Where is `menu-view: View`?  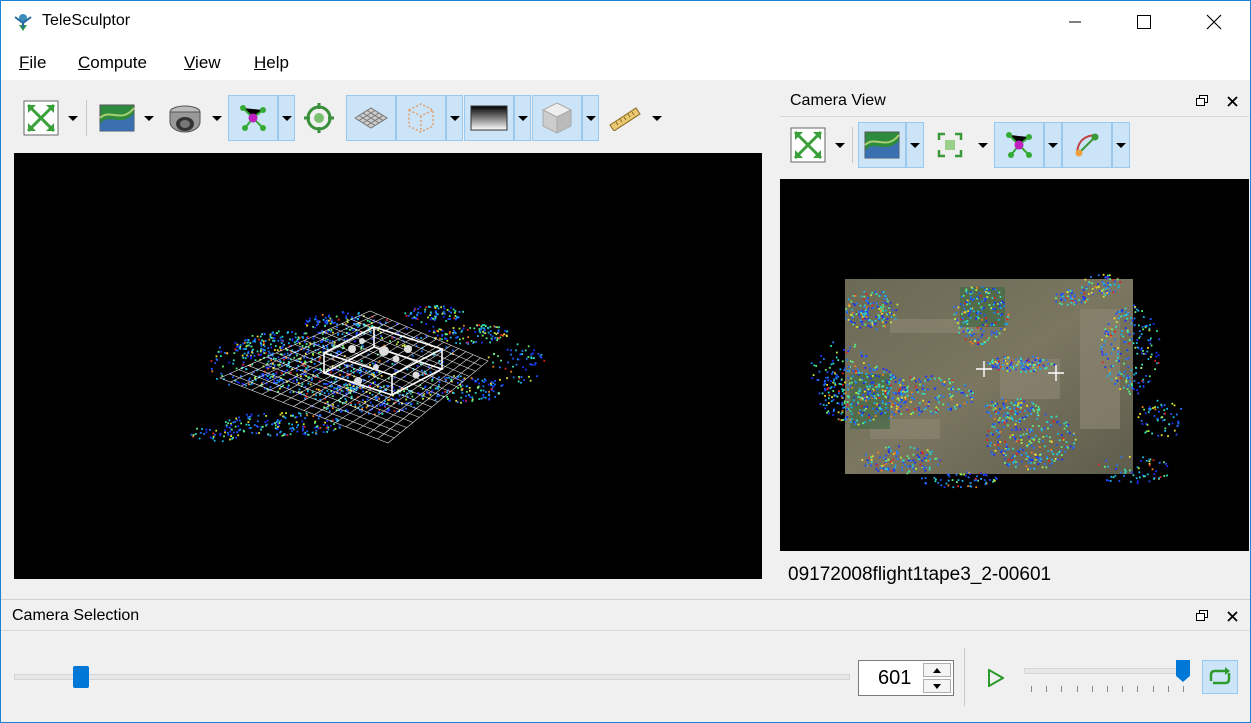 menu-view: View is located at coordinates (202, 63).